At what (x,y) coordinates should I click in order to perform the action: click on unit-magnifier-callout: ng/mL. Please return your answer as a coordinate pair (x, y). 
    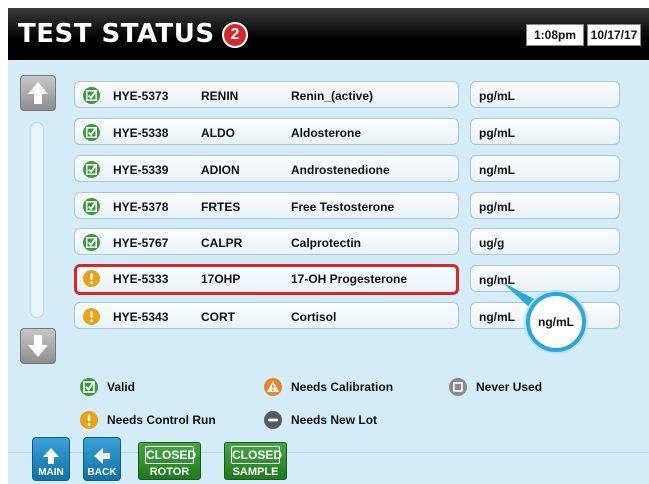
    Looking at the image, I should click on (556, 322).